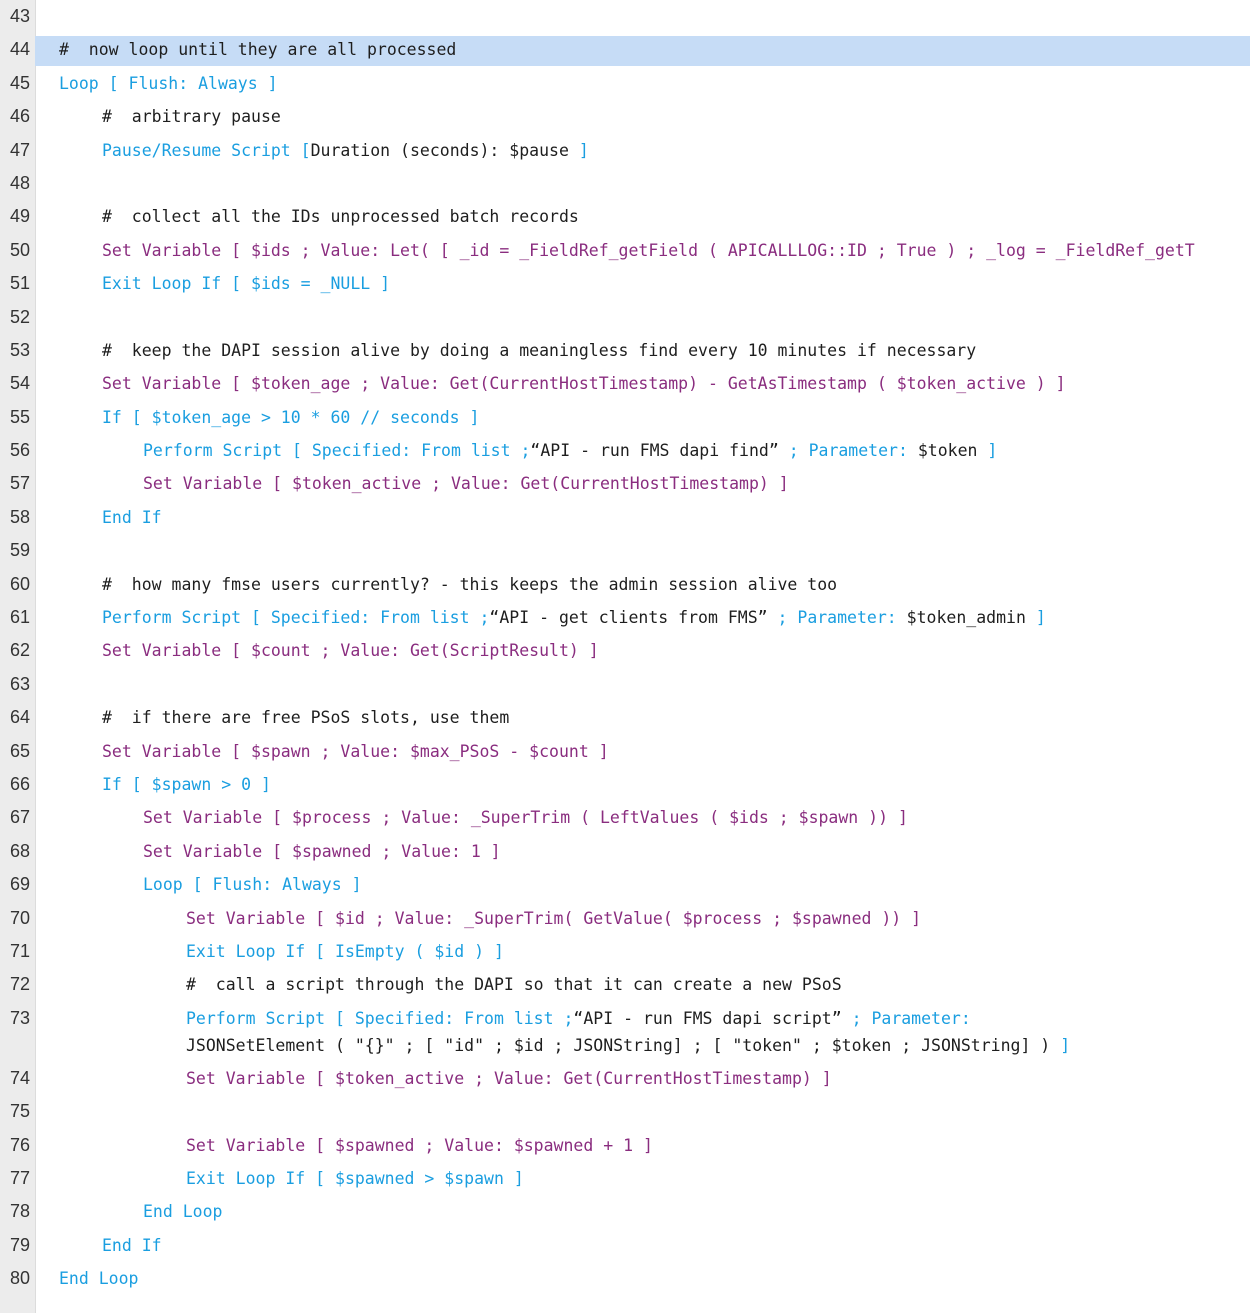 The height and width of the screenshot is (1313, 1250). Describe the element at coordinates (625, 1278) in the screenshot. I see `script-line: 80 End Loop` at that location.